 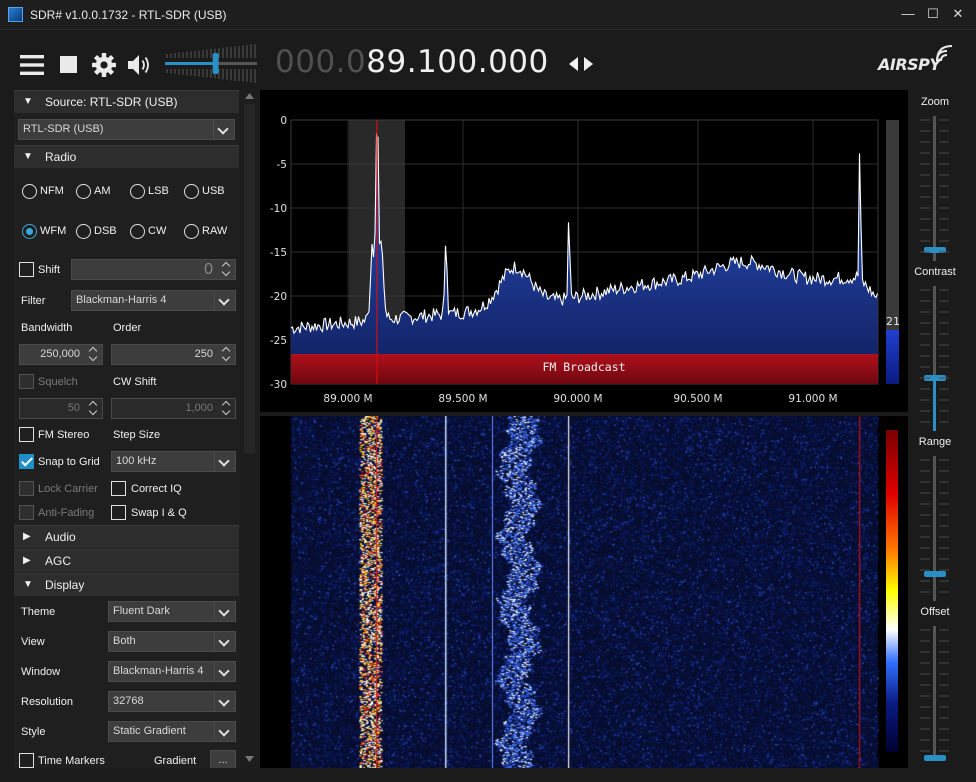 I want to click on mode-label-dsb: DSB, so click(x=105, y=231).